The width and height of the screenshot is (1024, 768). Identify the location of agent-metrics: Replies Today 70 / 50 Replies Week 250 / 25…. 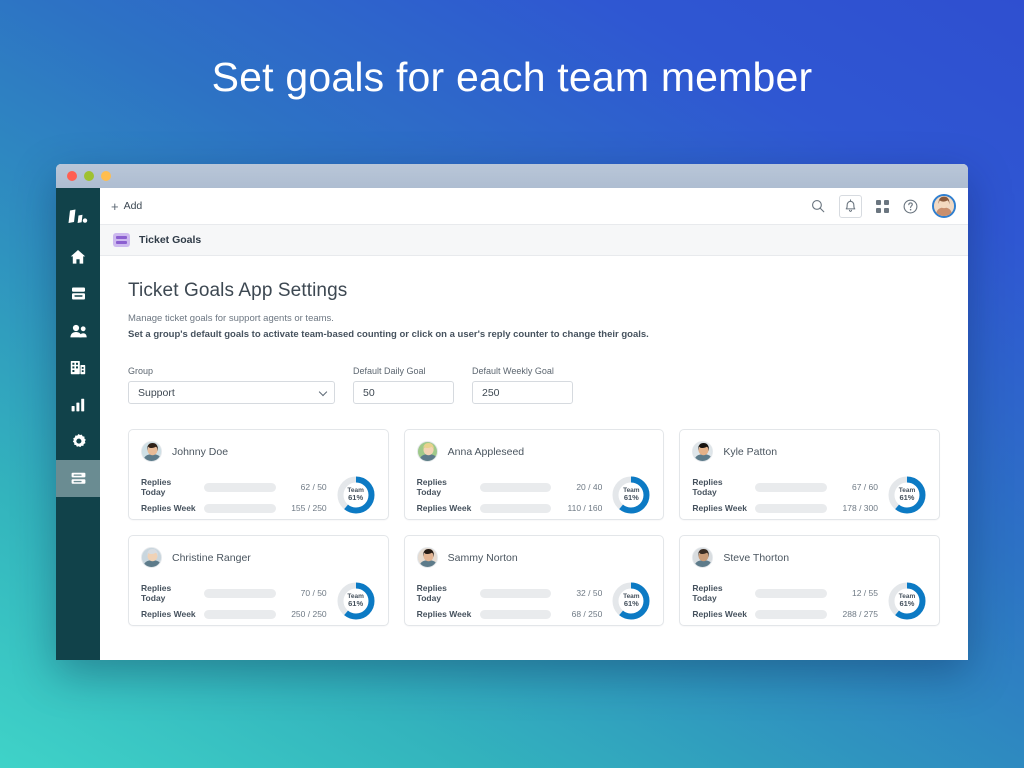
(258, 601).